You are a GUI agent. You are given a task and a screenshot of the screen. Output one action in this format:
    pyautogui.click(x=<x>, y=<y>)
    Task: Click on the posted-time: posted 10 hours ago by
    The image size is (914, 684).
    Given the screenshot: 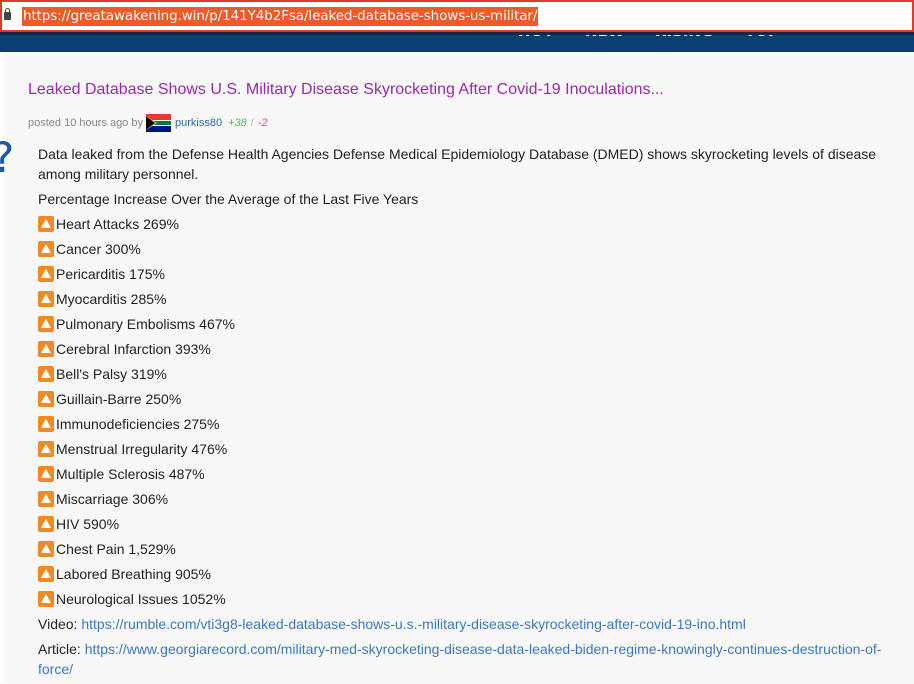 What is the action you would take?
    pyautogui.click(x=85, y=123)
    